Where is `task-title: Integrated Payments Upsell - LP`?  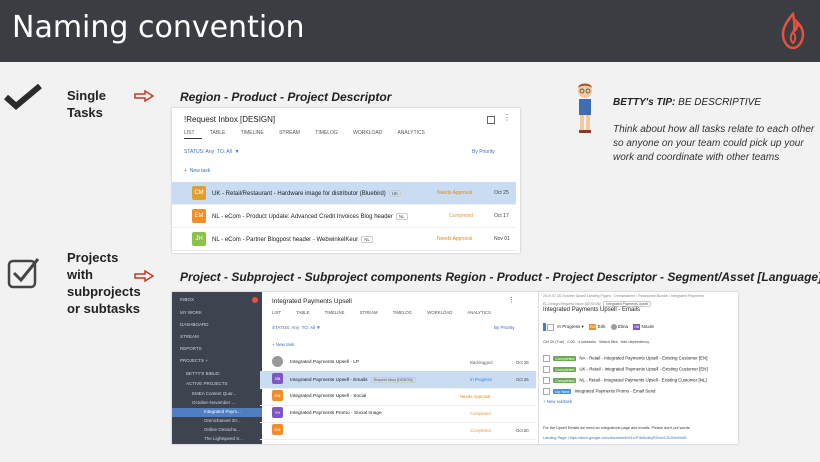 task-title: Integrated Payments Upsell - LP is located at coordinates (325, 362).